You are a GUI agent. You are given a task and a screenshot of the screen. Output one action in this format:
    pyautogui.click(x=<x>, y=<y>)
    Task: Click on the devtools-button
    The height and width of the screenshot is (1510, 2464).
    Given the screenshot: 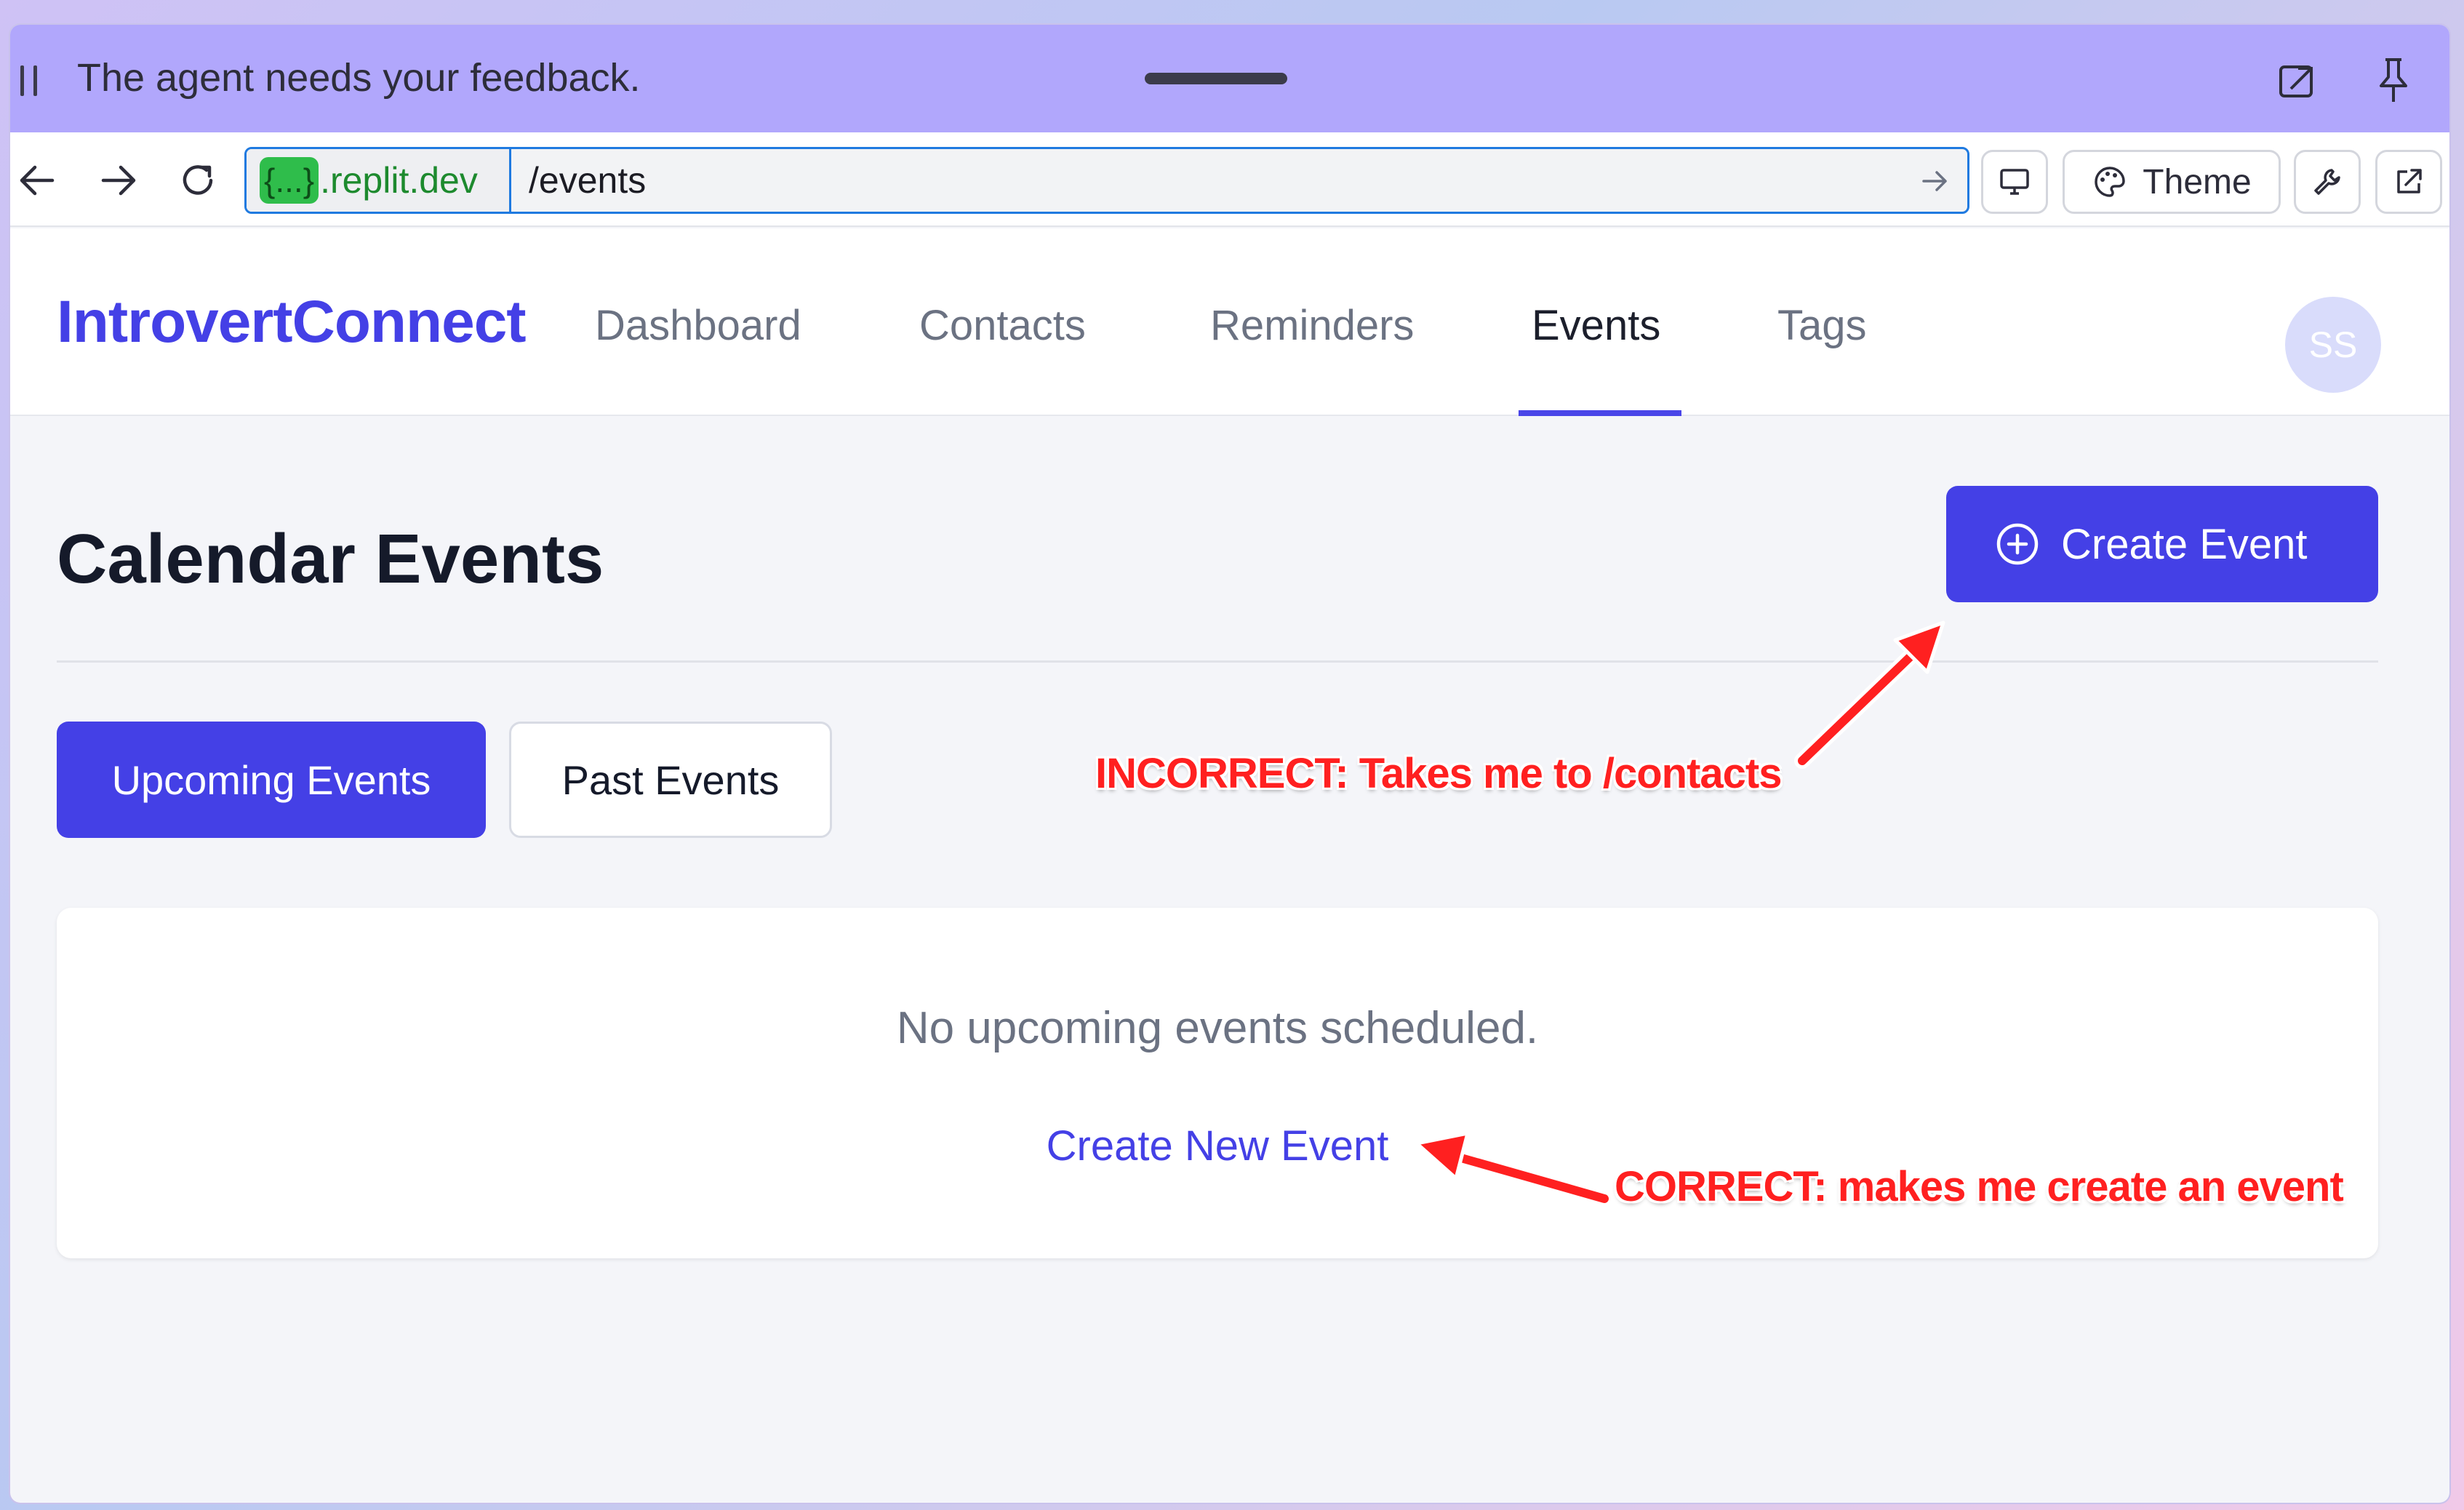 What is the action you would take?
    pyautogui.click(x=2327, y=182)
    